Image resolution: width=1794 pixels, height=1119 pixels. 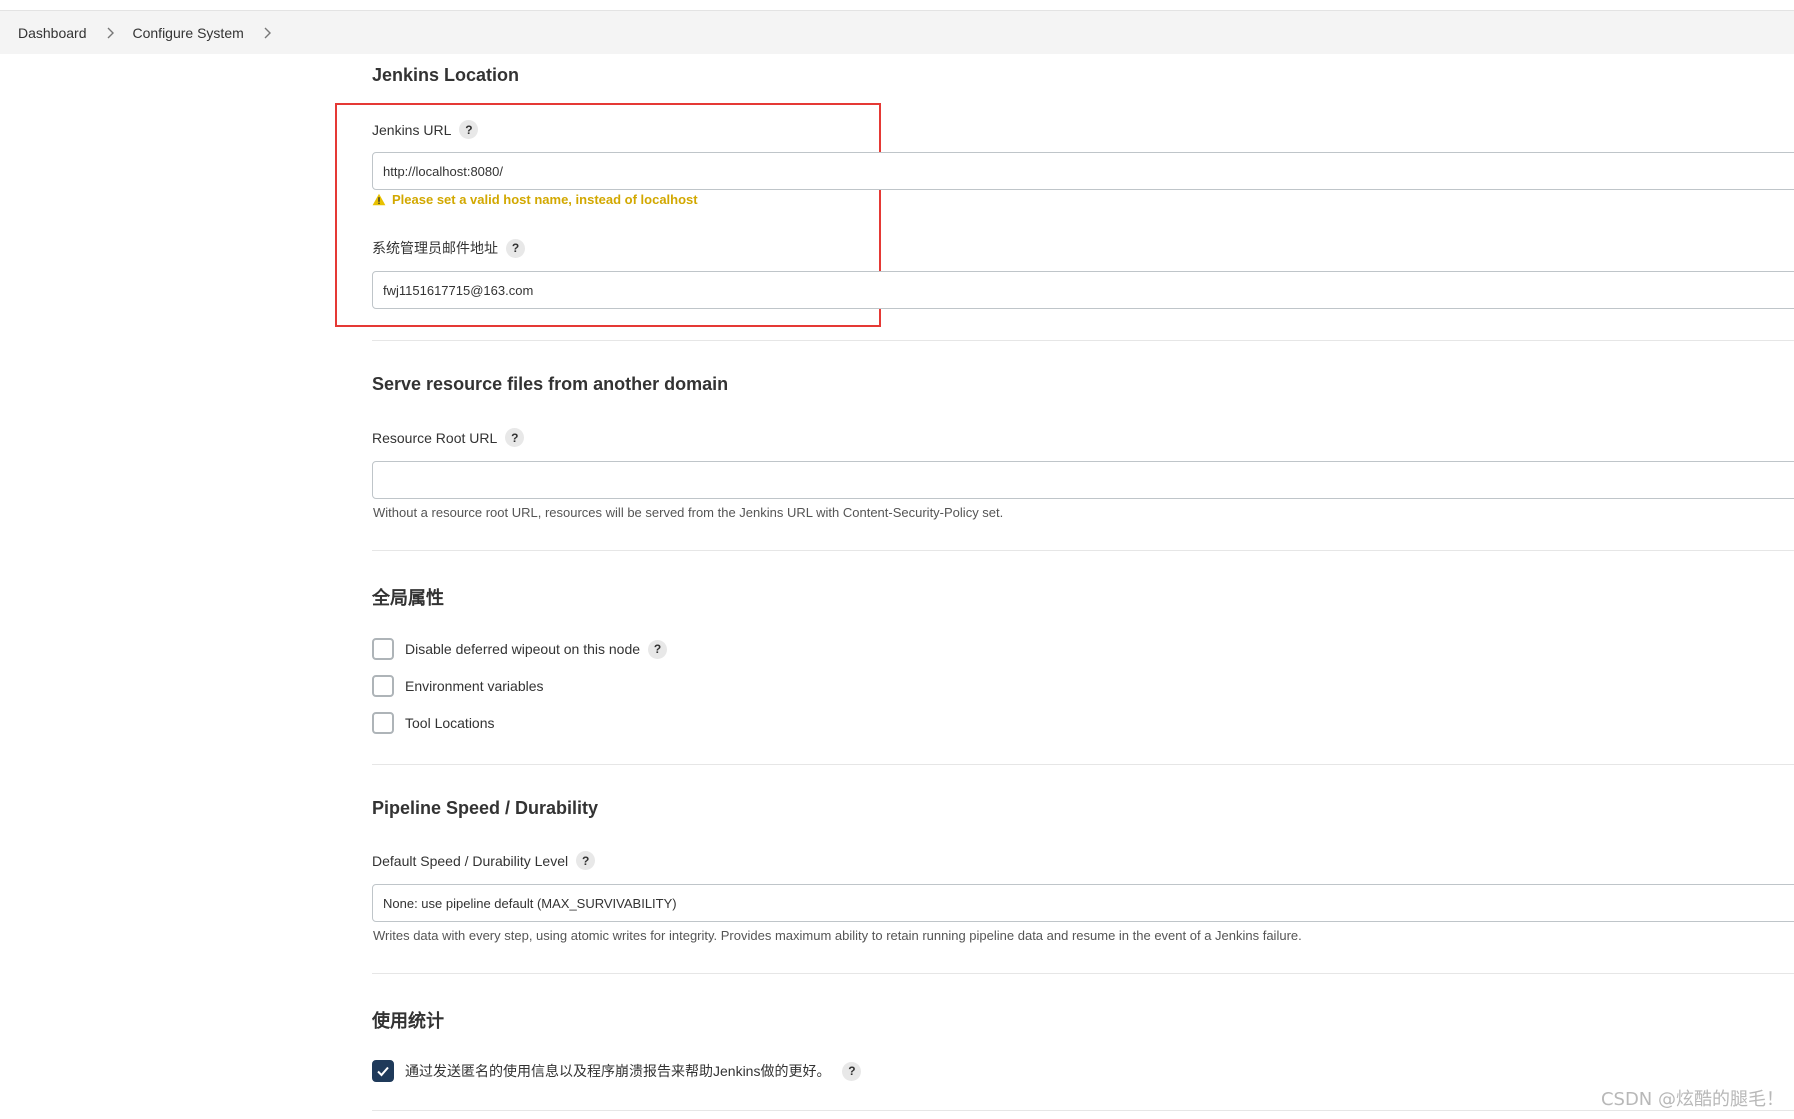 I want to click on resource-root-url-input, so click(x=1083, y=480).